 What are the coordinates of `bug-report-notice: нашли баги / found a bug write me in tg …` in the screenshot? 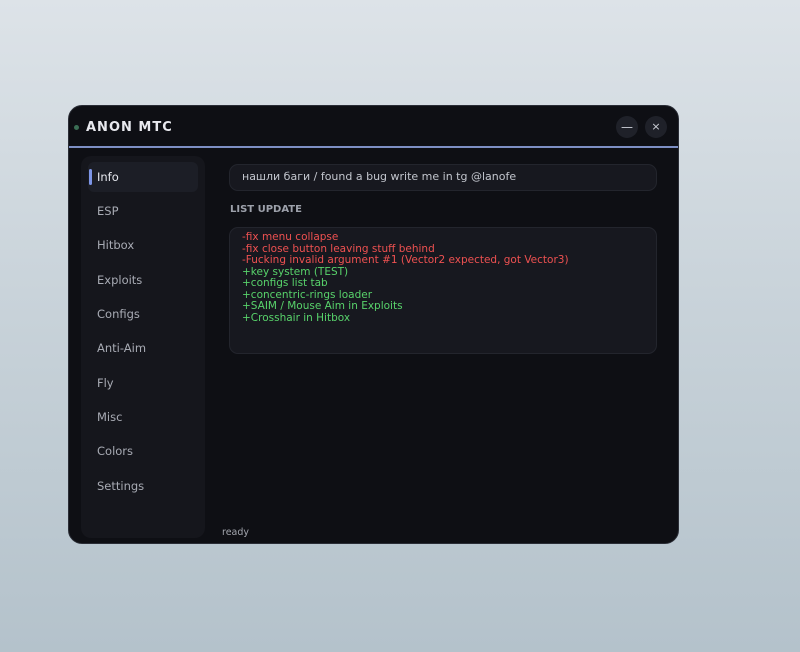 It's located at (443, 177).